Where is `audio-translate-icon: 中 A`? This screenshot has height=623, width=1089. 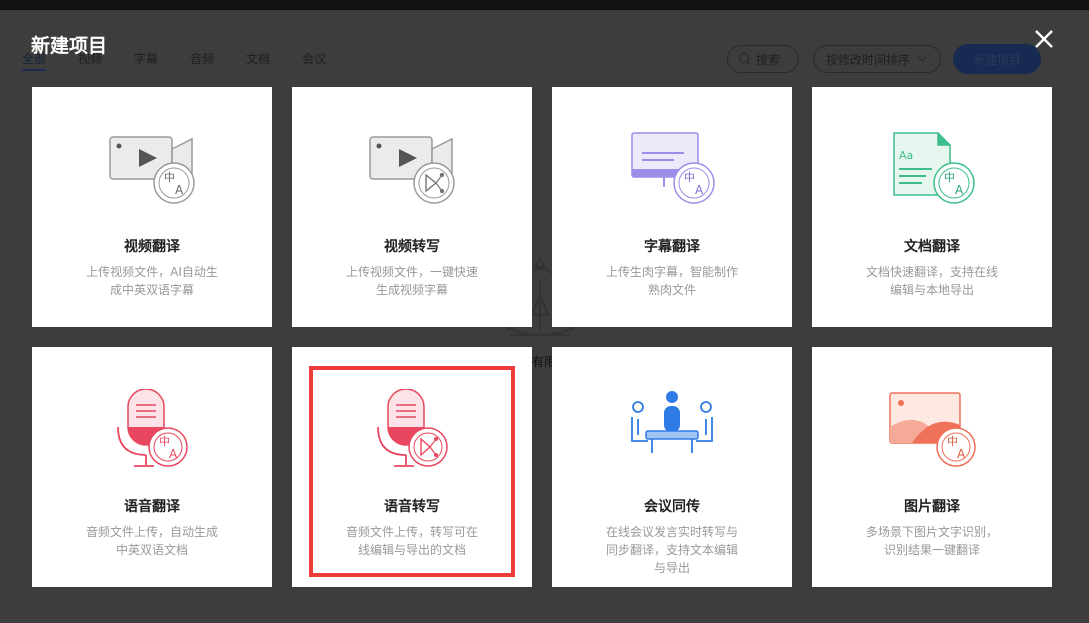
audio-translate-icon: 中 A is located at coordinates (152, 428).